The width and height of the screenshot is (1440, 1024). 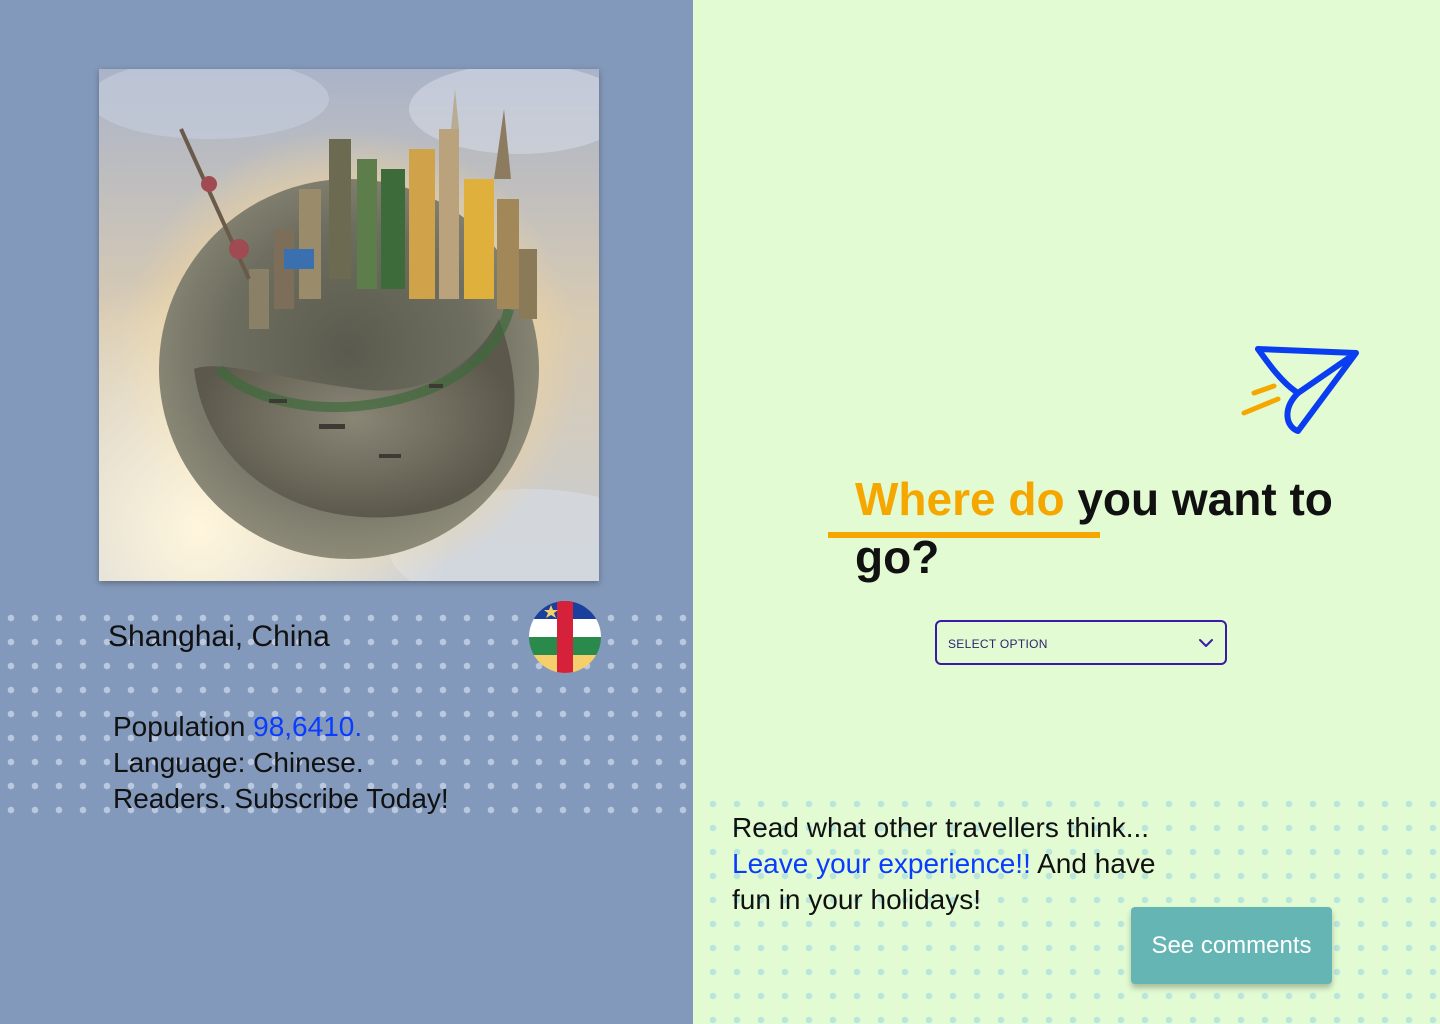 I want to click on leave-experience-link: Leave your experience!!, so click(x=881, y=863).